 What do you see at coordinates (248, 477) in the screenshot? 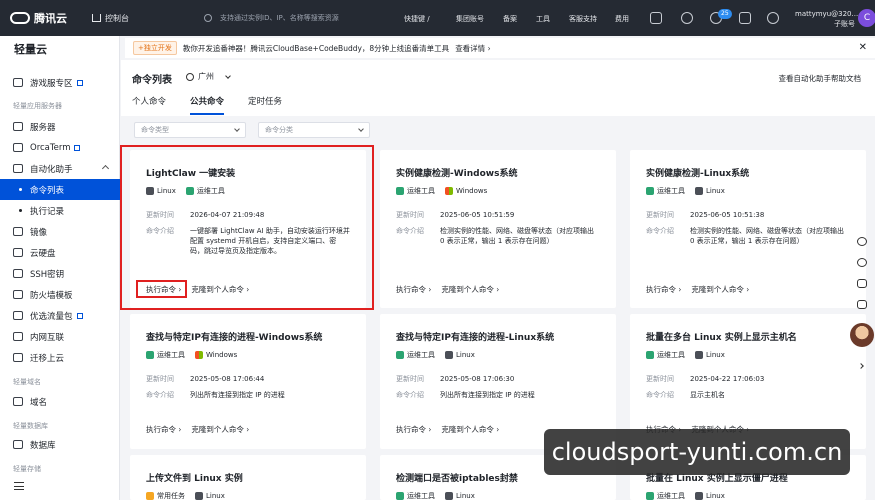
I see `command-card: 上传文件到 Linux 实例 常用任务 Linux` at bounding box center [248, 477].